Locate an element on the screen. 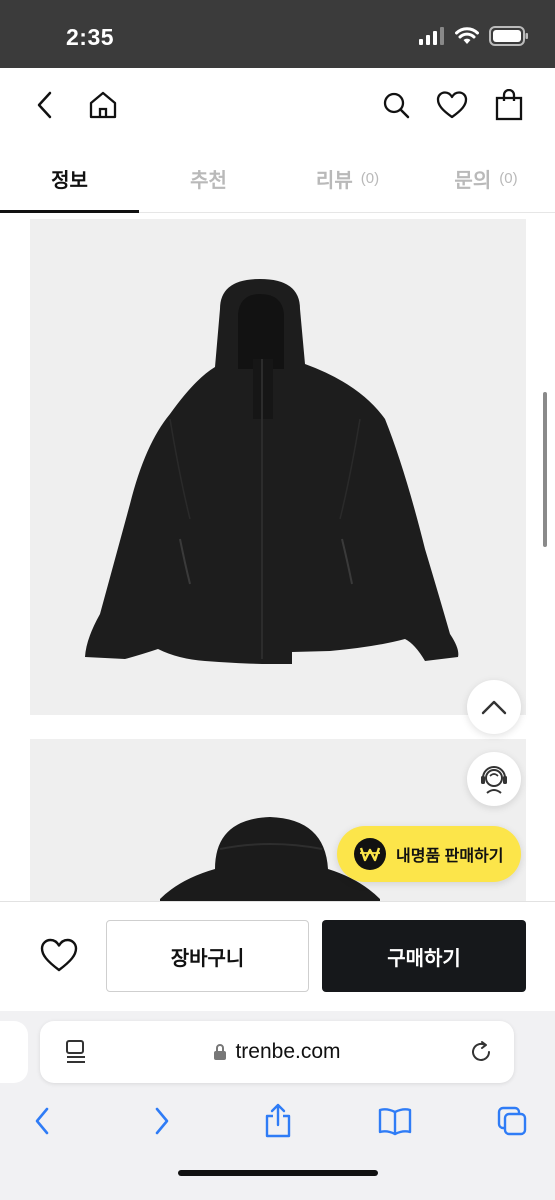  back-icon is located at coordinates (45, 105).